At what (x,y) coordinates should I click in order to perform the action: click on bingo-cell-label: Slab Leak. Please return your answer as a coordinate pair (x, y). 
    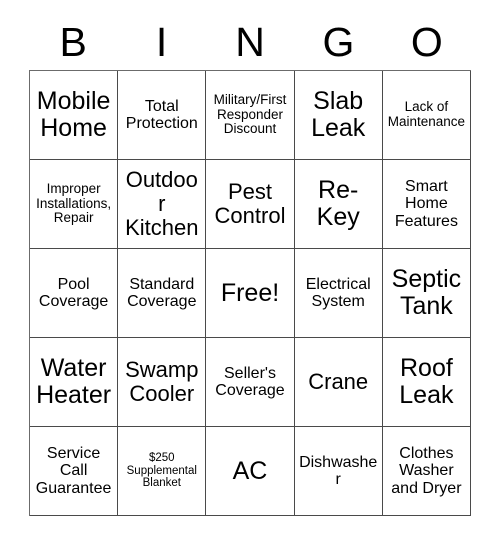
    Looking at the image, I should click on (338, 114).